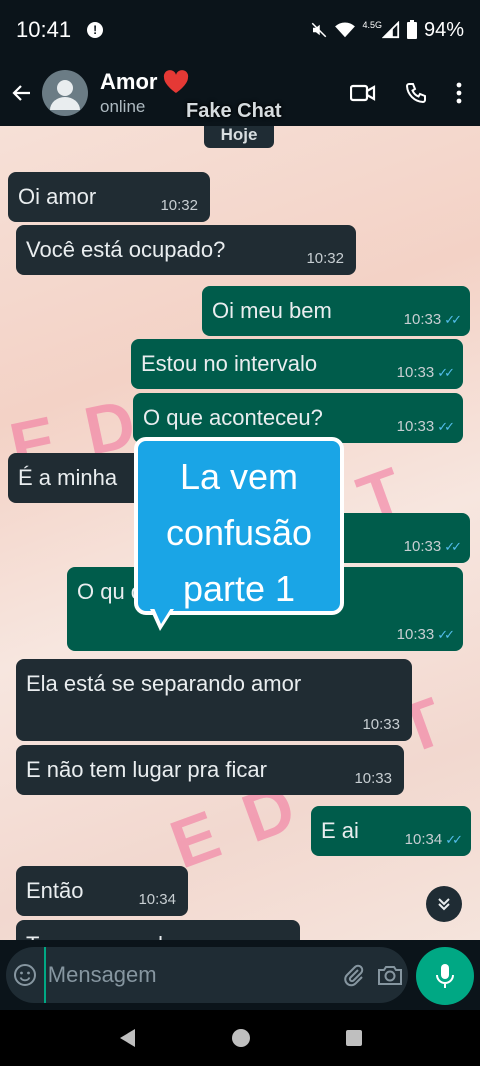 The width and height of the screenshot is (480, 1066). I want to click on message-text: E não tem lugar pra ficar, so click(146, 769).